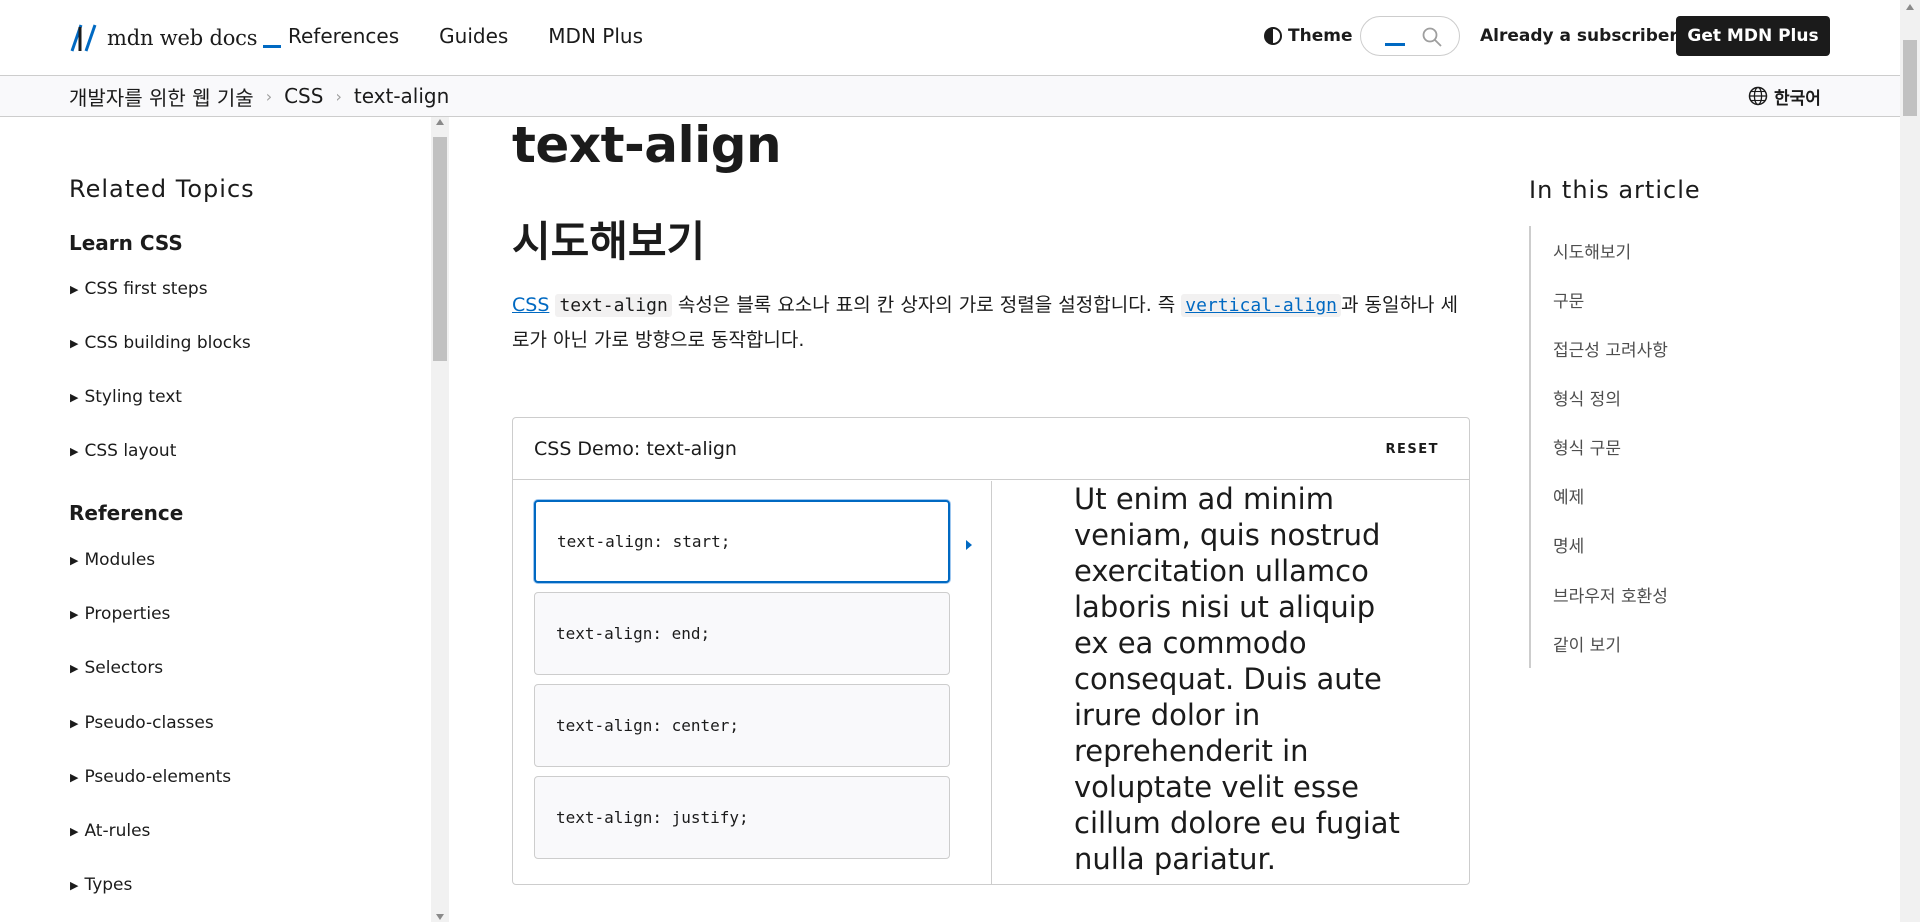 Image resolution: width=1920 pixels, height=922 pixels. What do you see at coordinates (742, 633) in the screenshot?
I see `demo-choice-end: text-align: end;` at bounding box center [742, 633].